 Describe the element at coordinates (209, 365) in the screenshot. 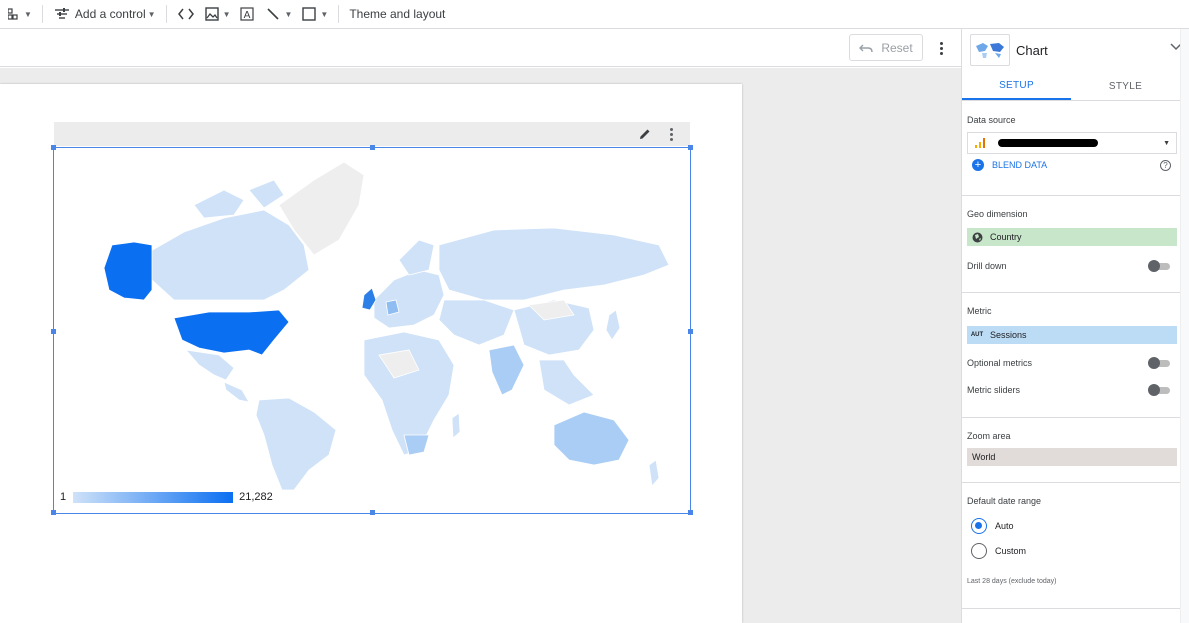

I see `region-mexico` at that location.